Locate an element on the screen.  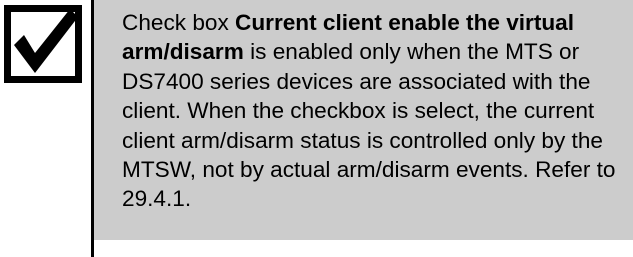
checkbox-checked-icon is located at coordinates (43, 44).